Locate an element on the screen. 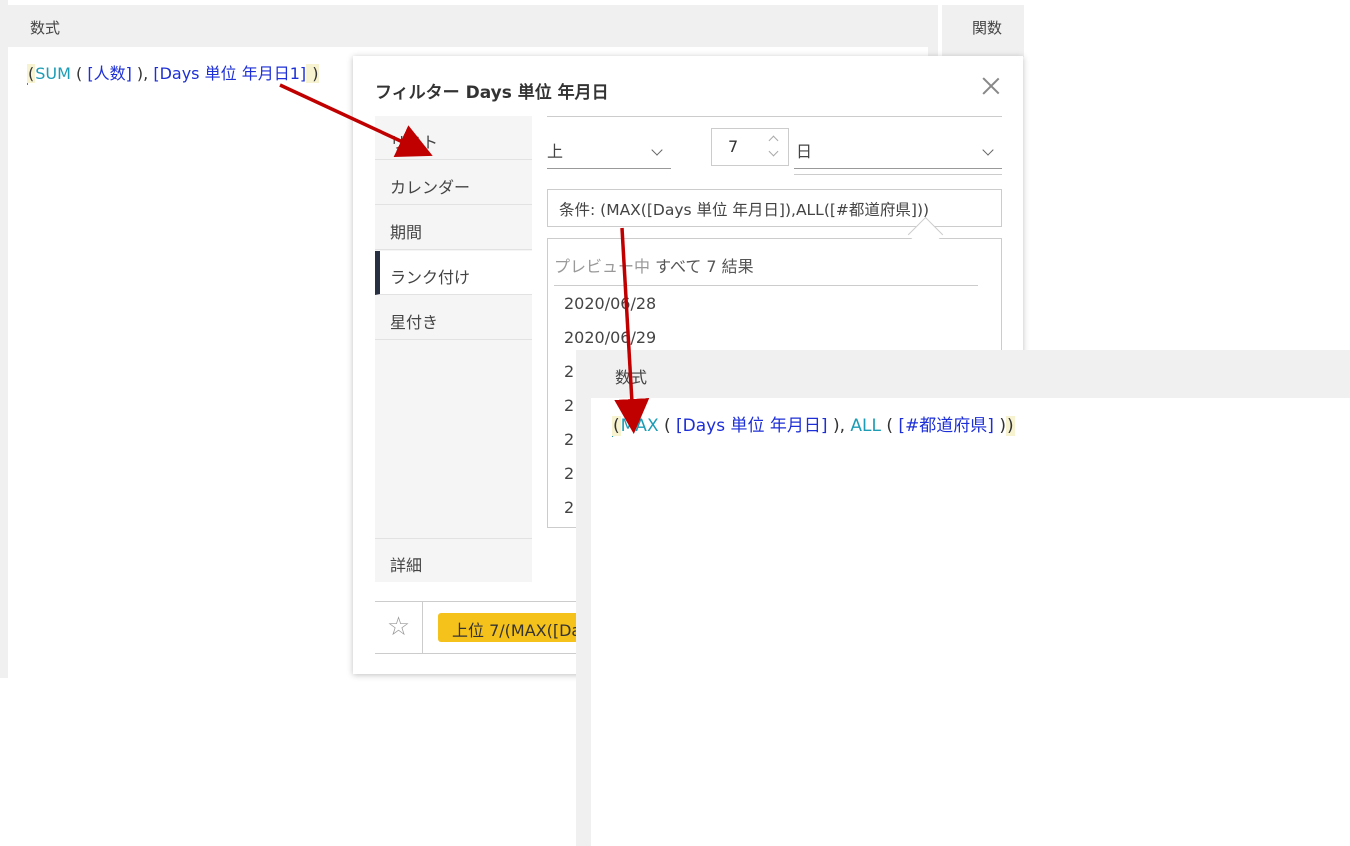 This screenshot has width=1350, height=846. annotation-arrows is located at coordinates (464, 258).